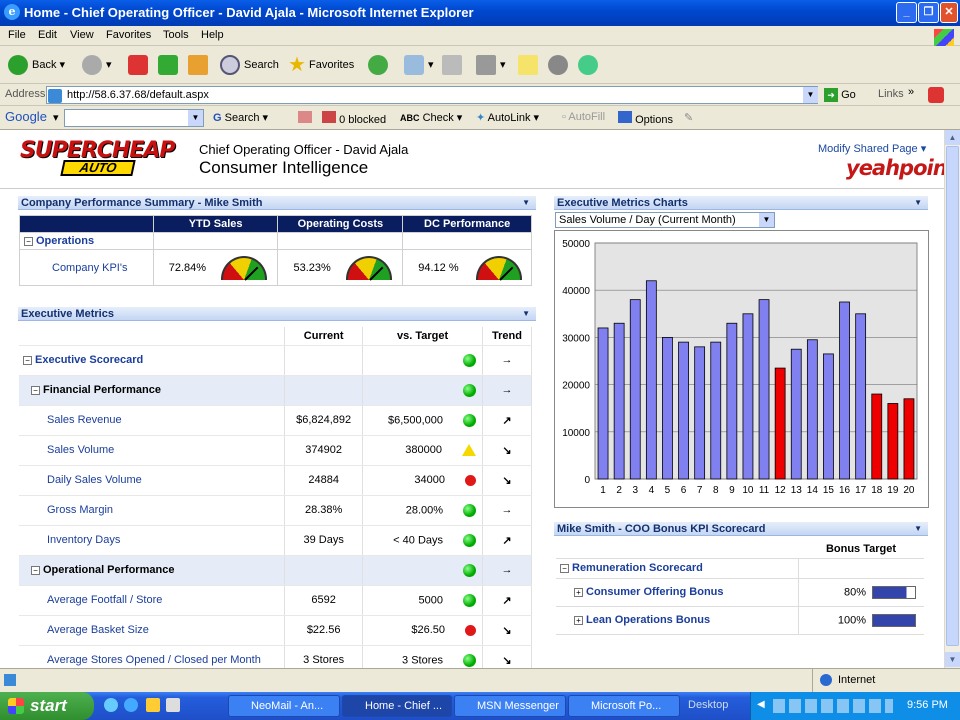 This screenshot has width=960, height=720. What do you see at coordinates (131, 705) in the screenshot?
I see `quicklaunch-ie-icon` at bounding box center [131, 705].